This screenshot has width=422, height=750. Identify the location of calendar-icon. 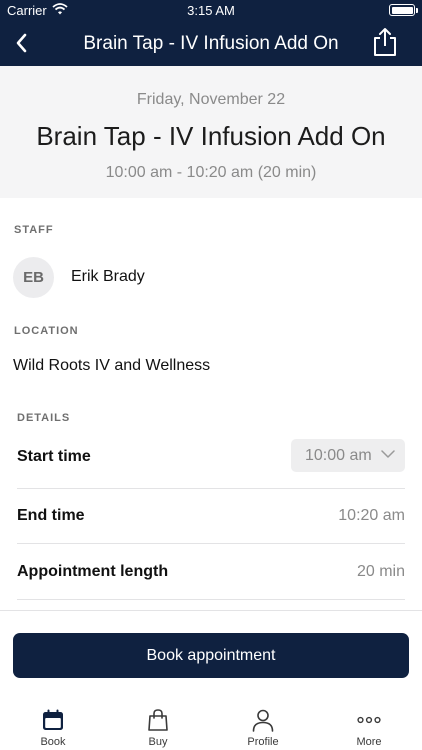
(53, 719).